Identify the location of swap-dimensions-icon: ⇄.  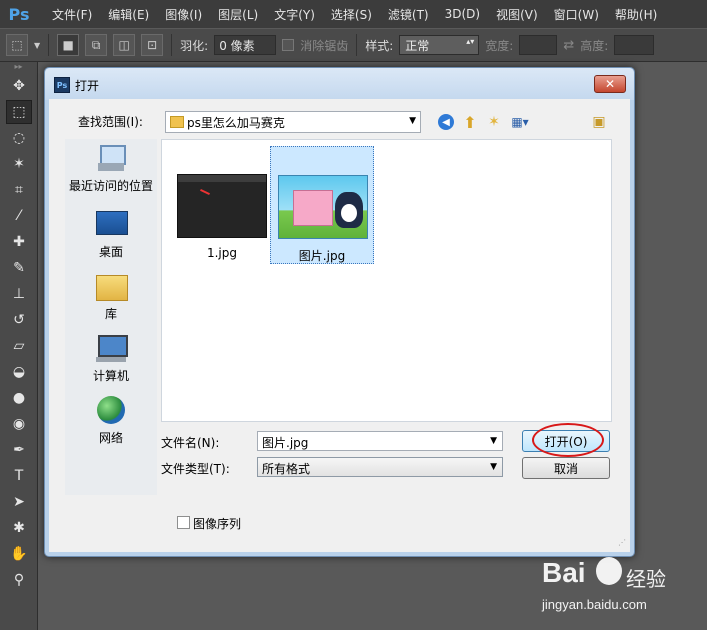
(568, 45).